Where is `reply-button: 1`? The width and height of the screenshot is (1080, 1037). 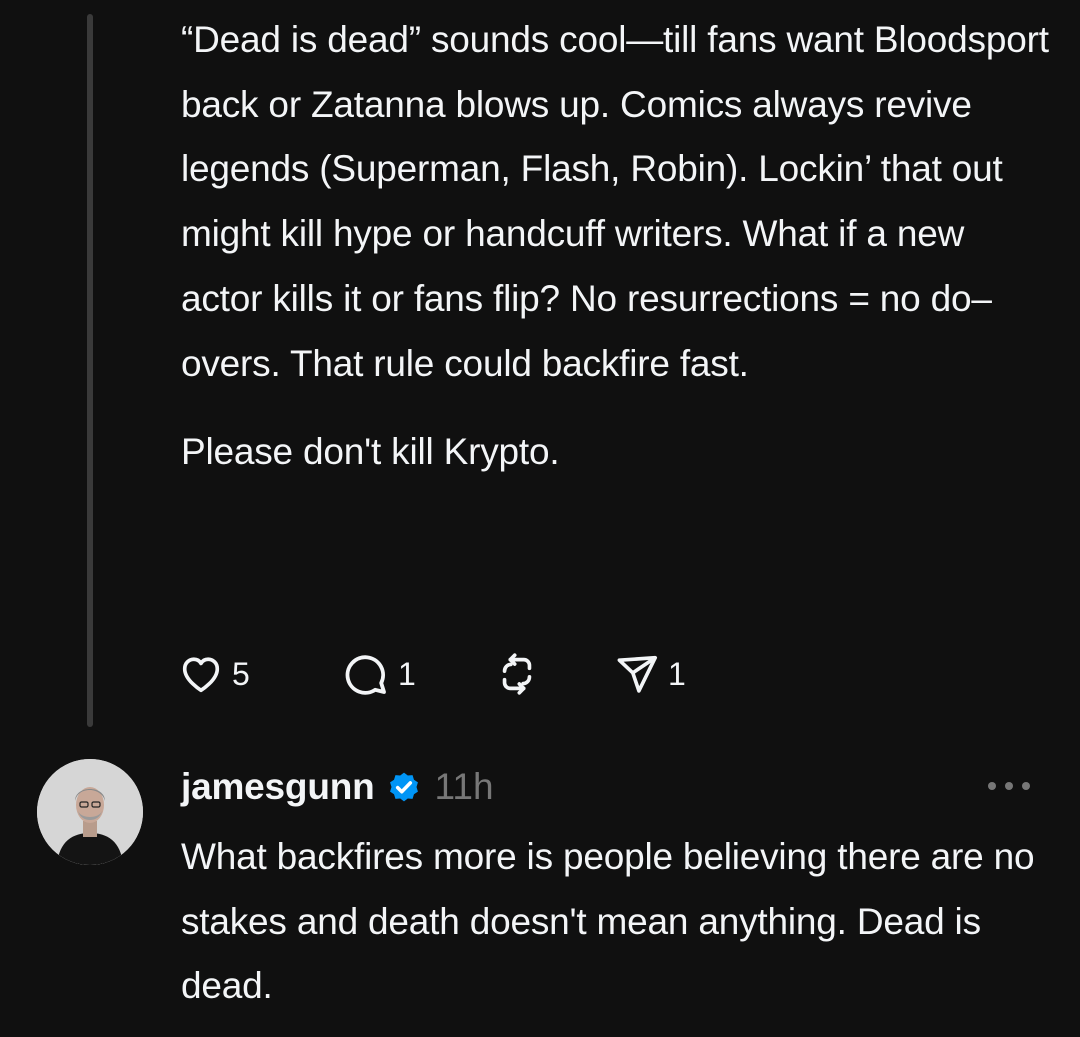 reply-button: 1 is located at coordinates (418, 674).